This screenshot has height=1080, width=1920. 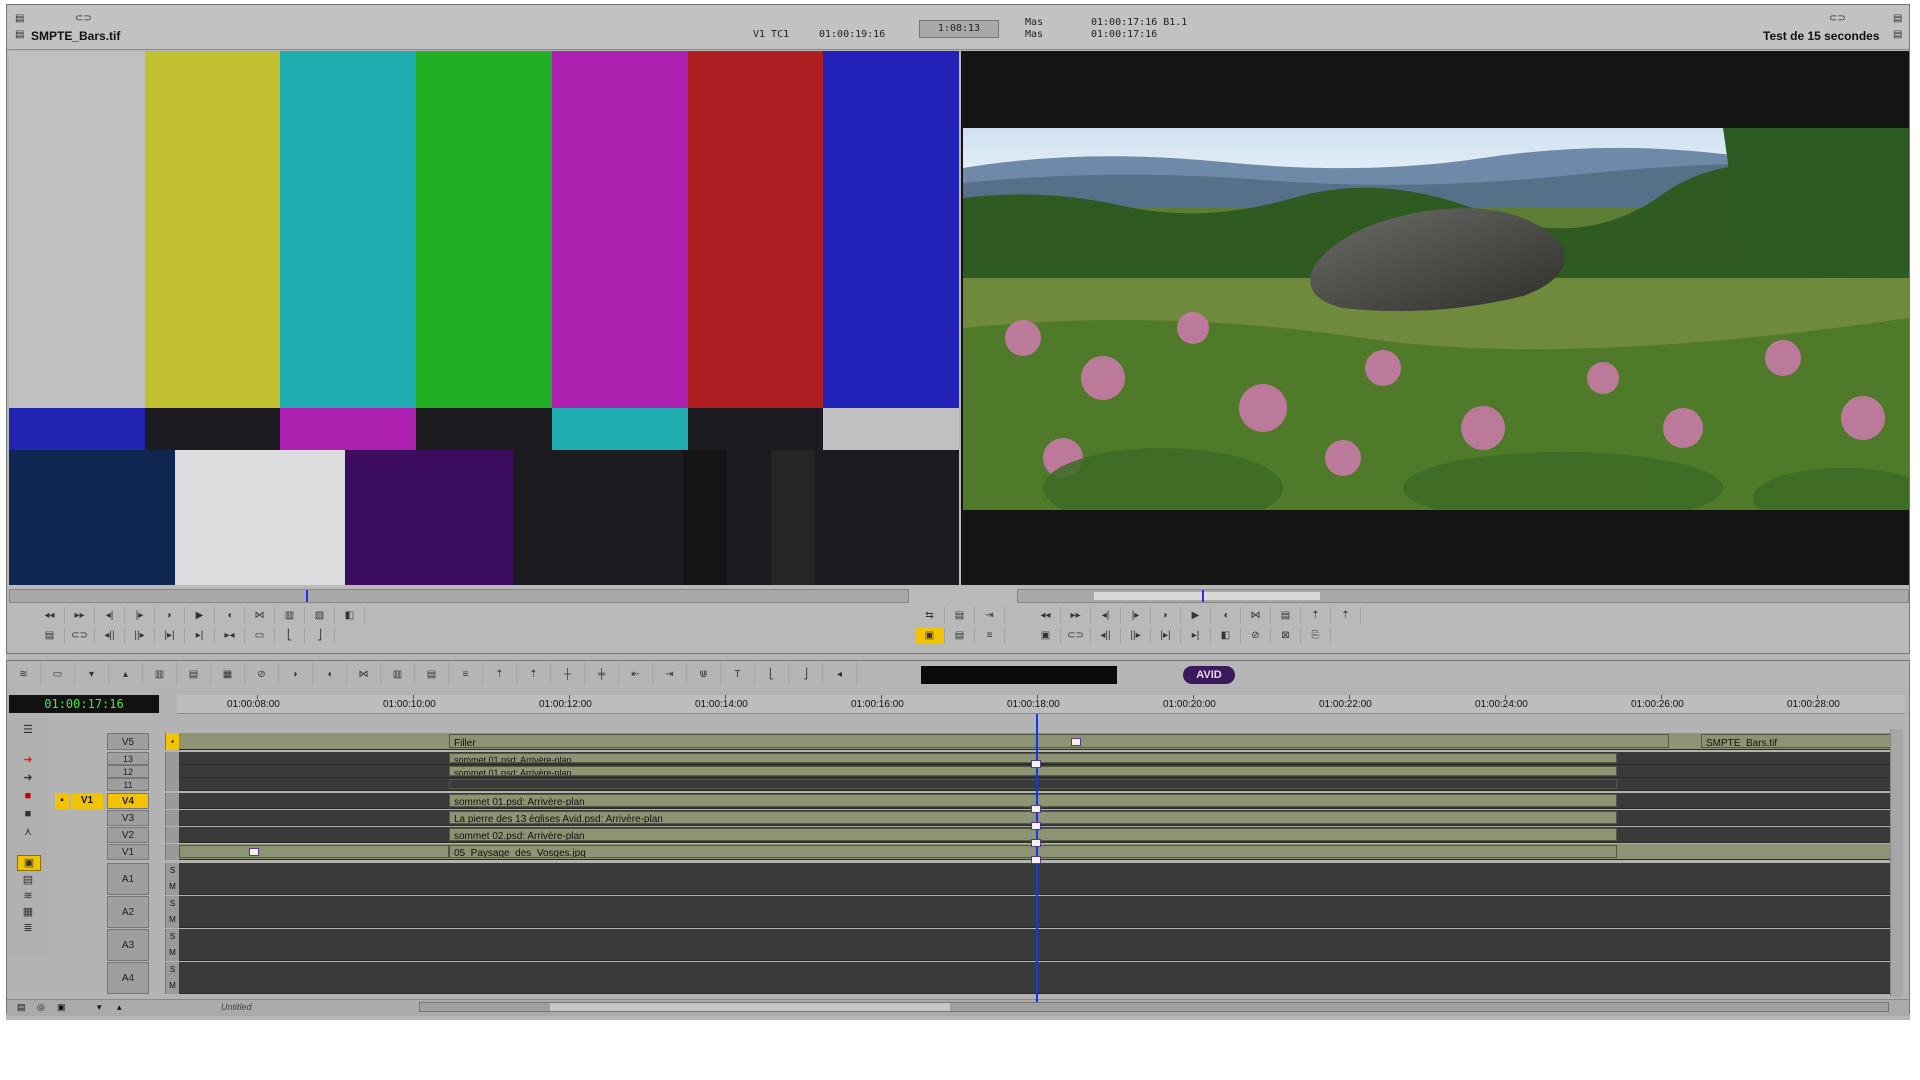 What do you see at coordinates (128, 801) in the screenshot?
I see `track-name: V4` at bounding box center [128, 801].